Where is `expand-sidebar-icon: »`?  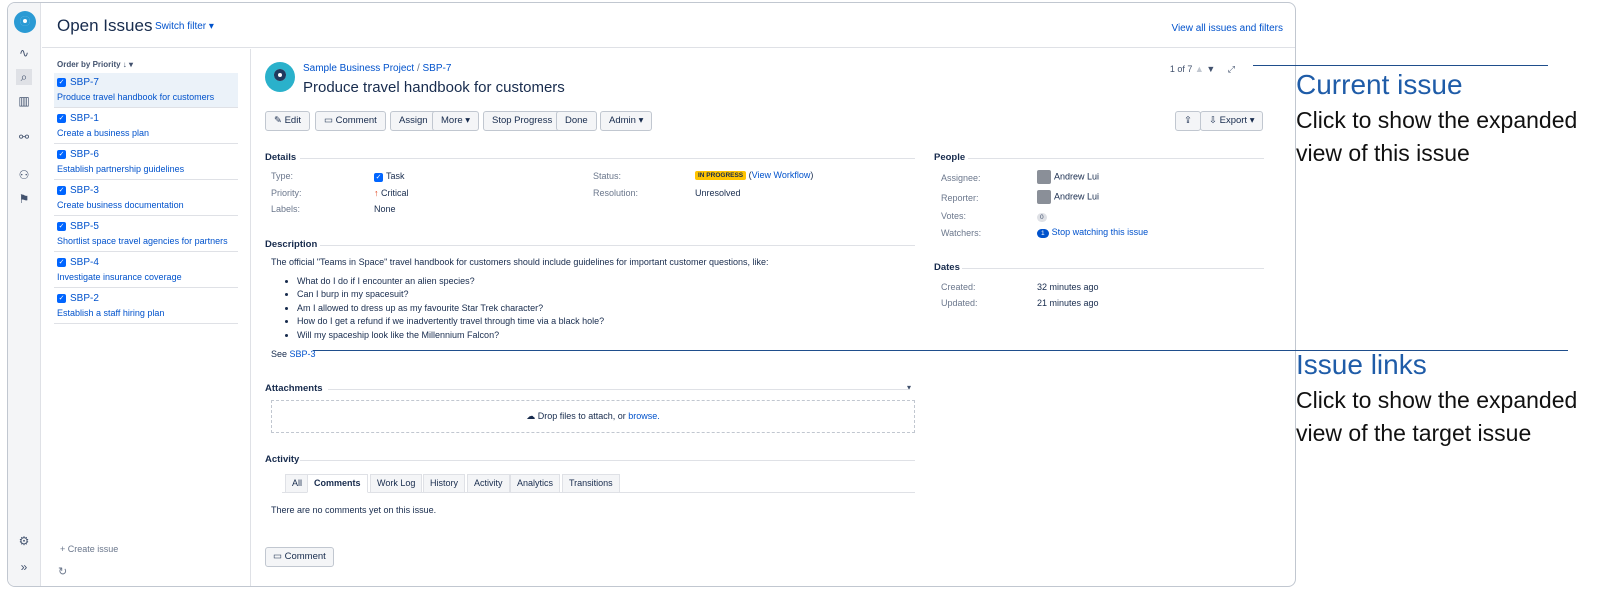
expand-sidebar-icon: » is located at coordinates (24, 567).